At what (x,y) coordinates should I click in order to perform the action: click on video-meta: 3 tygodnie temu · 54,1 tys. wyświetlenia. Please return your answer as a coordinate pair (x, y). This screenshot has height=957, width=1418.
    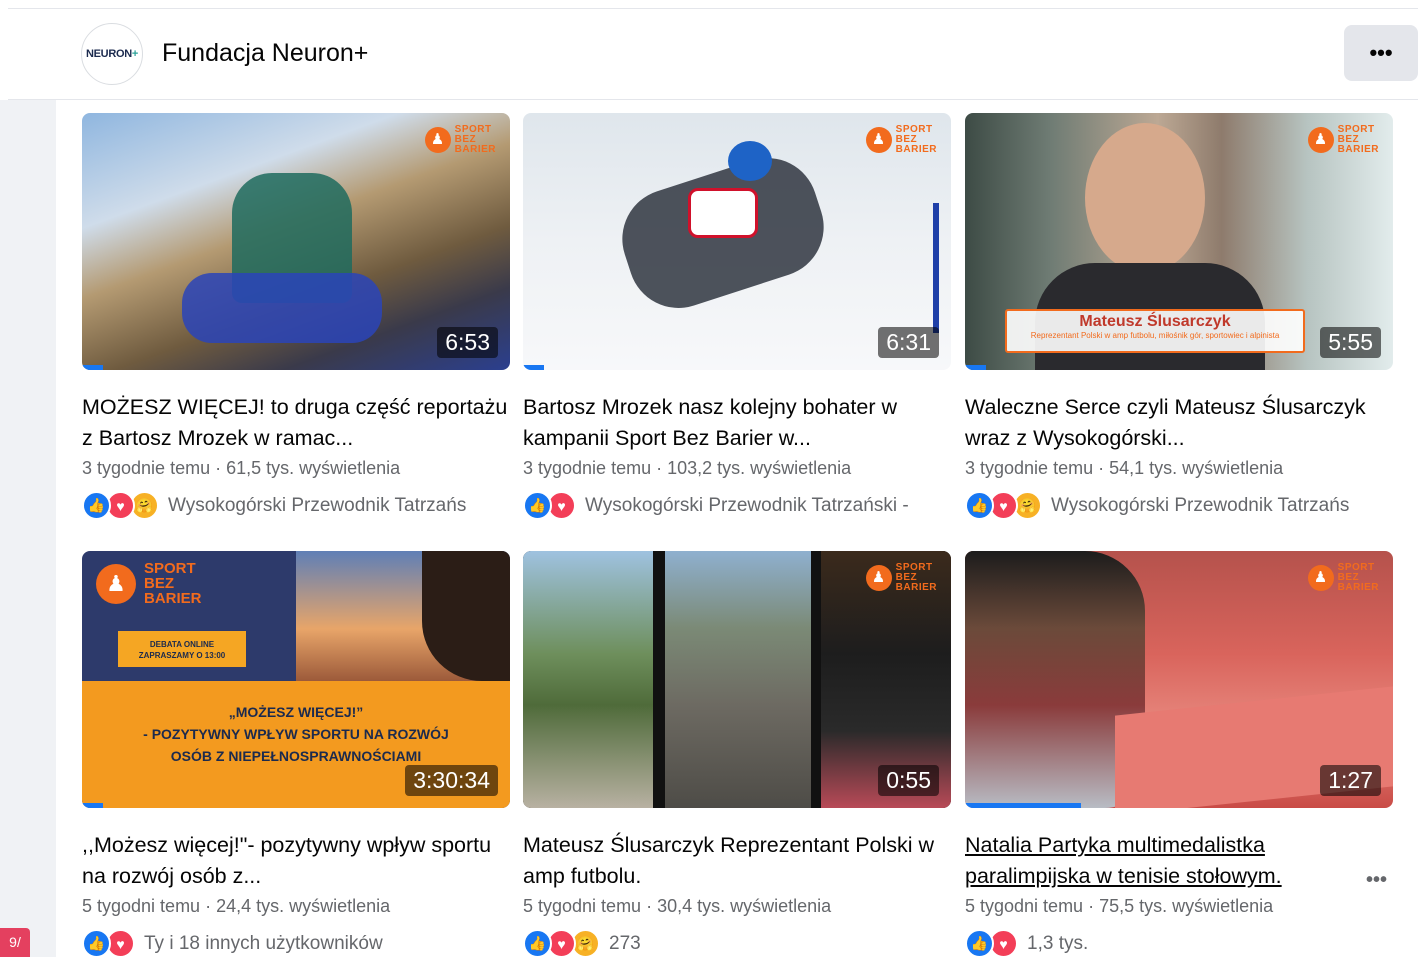
    Looking at the image, I should click on (1124, 468).